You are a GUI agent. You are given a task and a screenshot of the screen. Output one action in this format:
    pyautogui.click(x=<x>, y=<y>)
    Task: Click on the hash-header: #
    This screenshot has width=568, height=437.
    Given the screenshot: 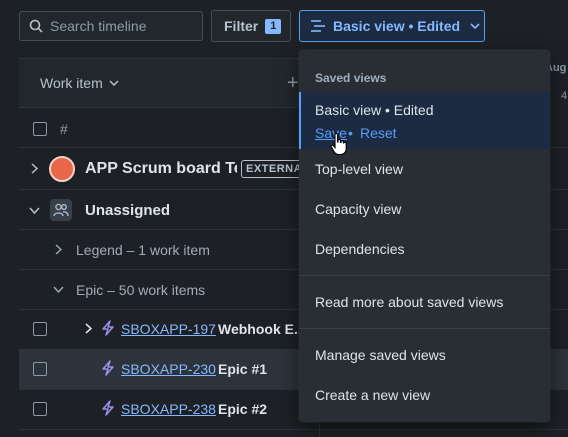 What is the action you would take?
    pyautogui.click(x=64, y=129)
    